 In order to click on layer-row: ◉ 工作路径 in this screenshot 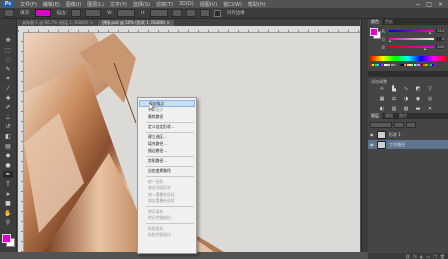, I will do `click(408, 144)`.